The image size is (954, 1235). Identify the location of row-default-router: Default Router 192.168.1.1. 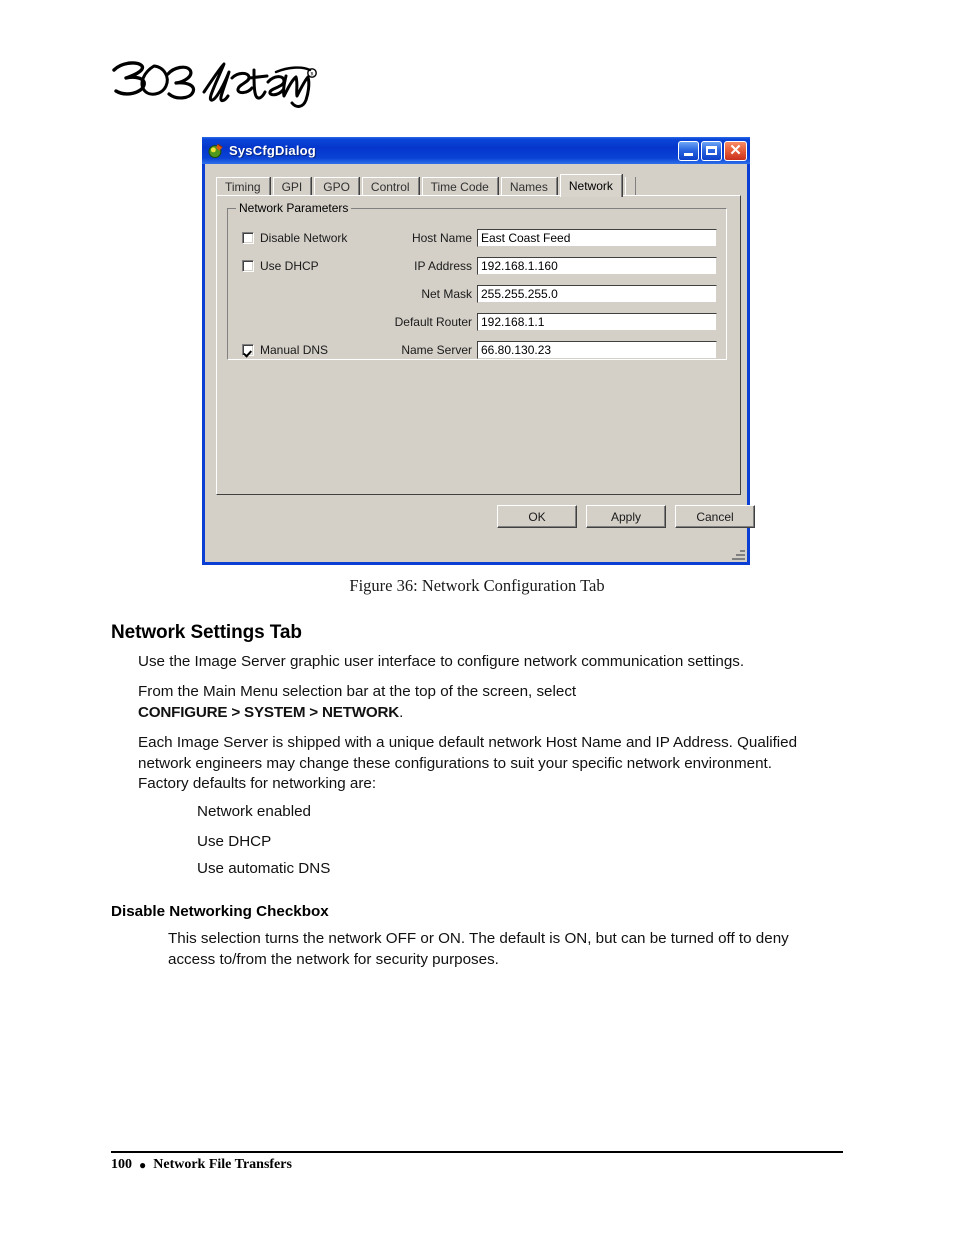
(477, 322).